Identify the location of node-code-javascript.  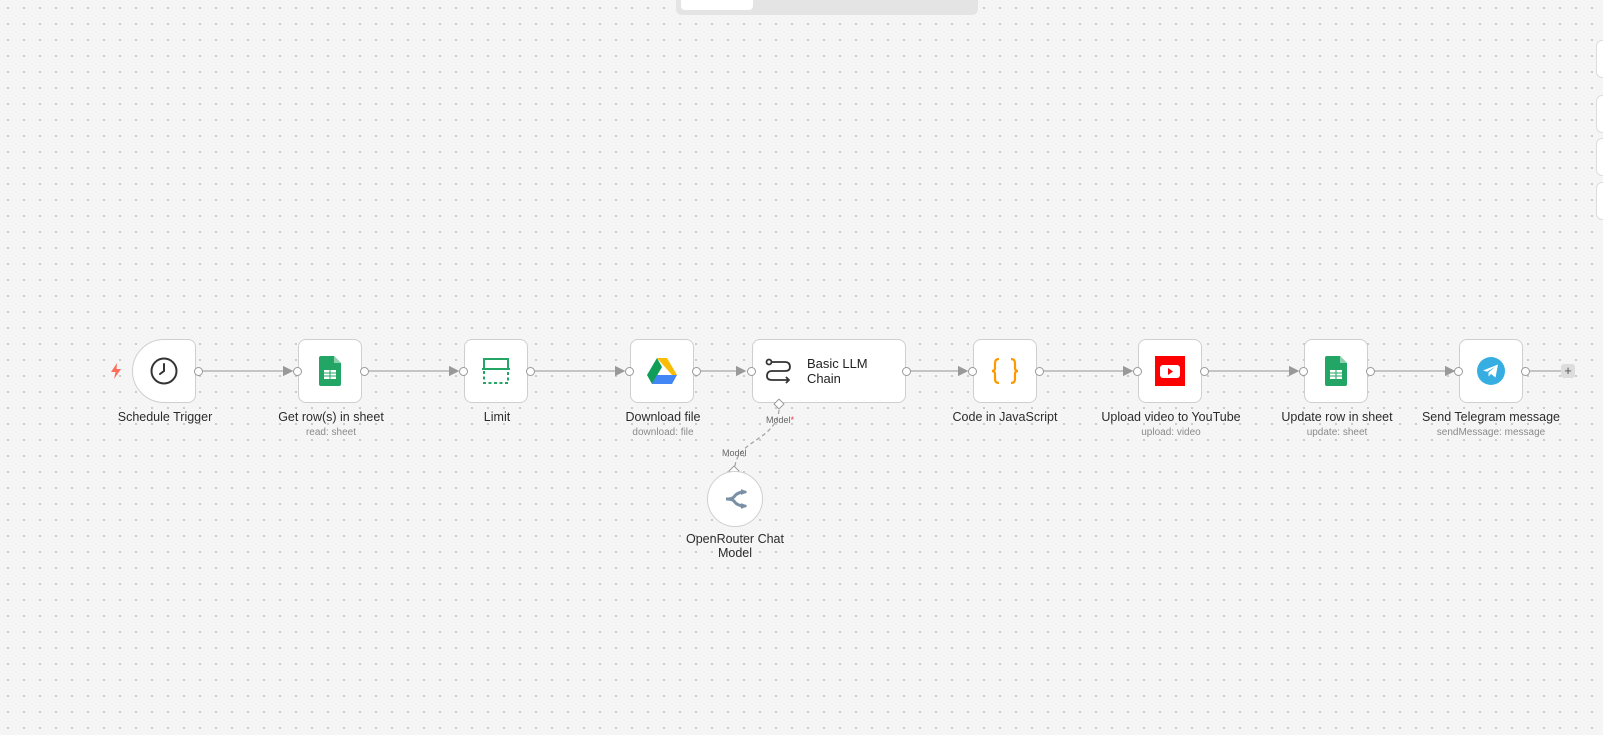
(1005, 371).